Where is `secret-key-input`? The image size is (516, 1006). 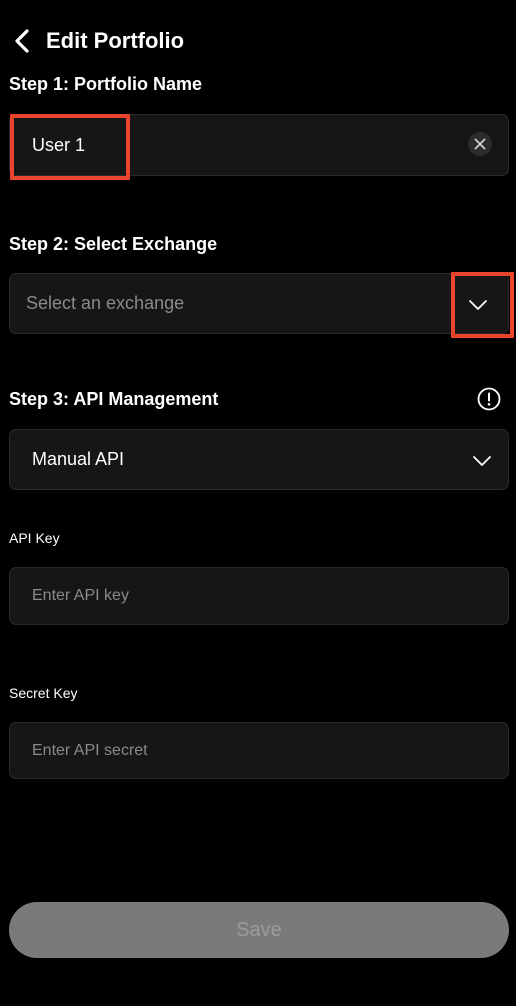 secret-key-input is located at coordinates (259, 750).